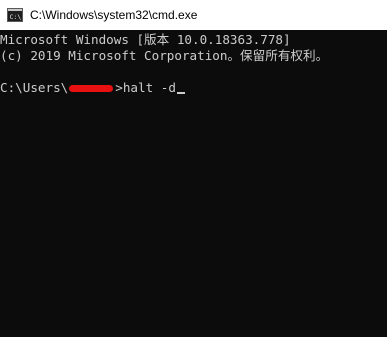  I want to click on typed-command: halt -d, so click(149, 87).